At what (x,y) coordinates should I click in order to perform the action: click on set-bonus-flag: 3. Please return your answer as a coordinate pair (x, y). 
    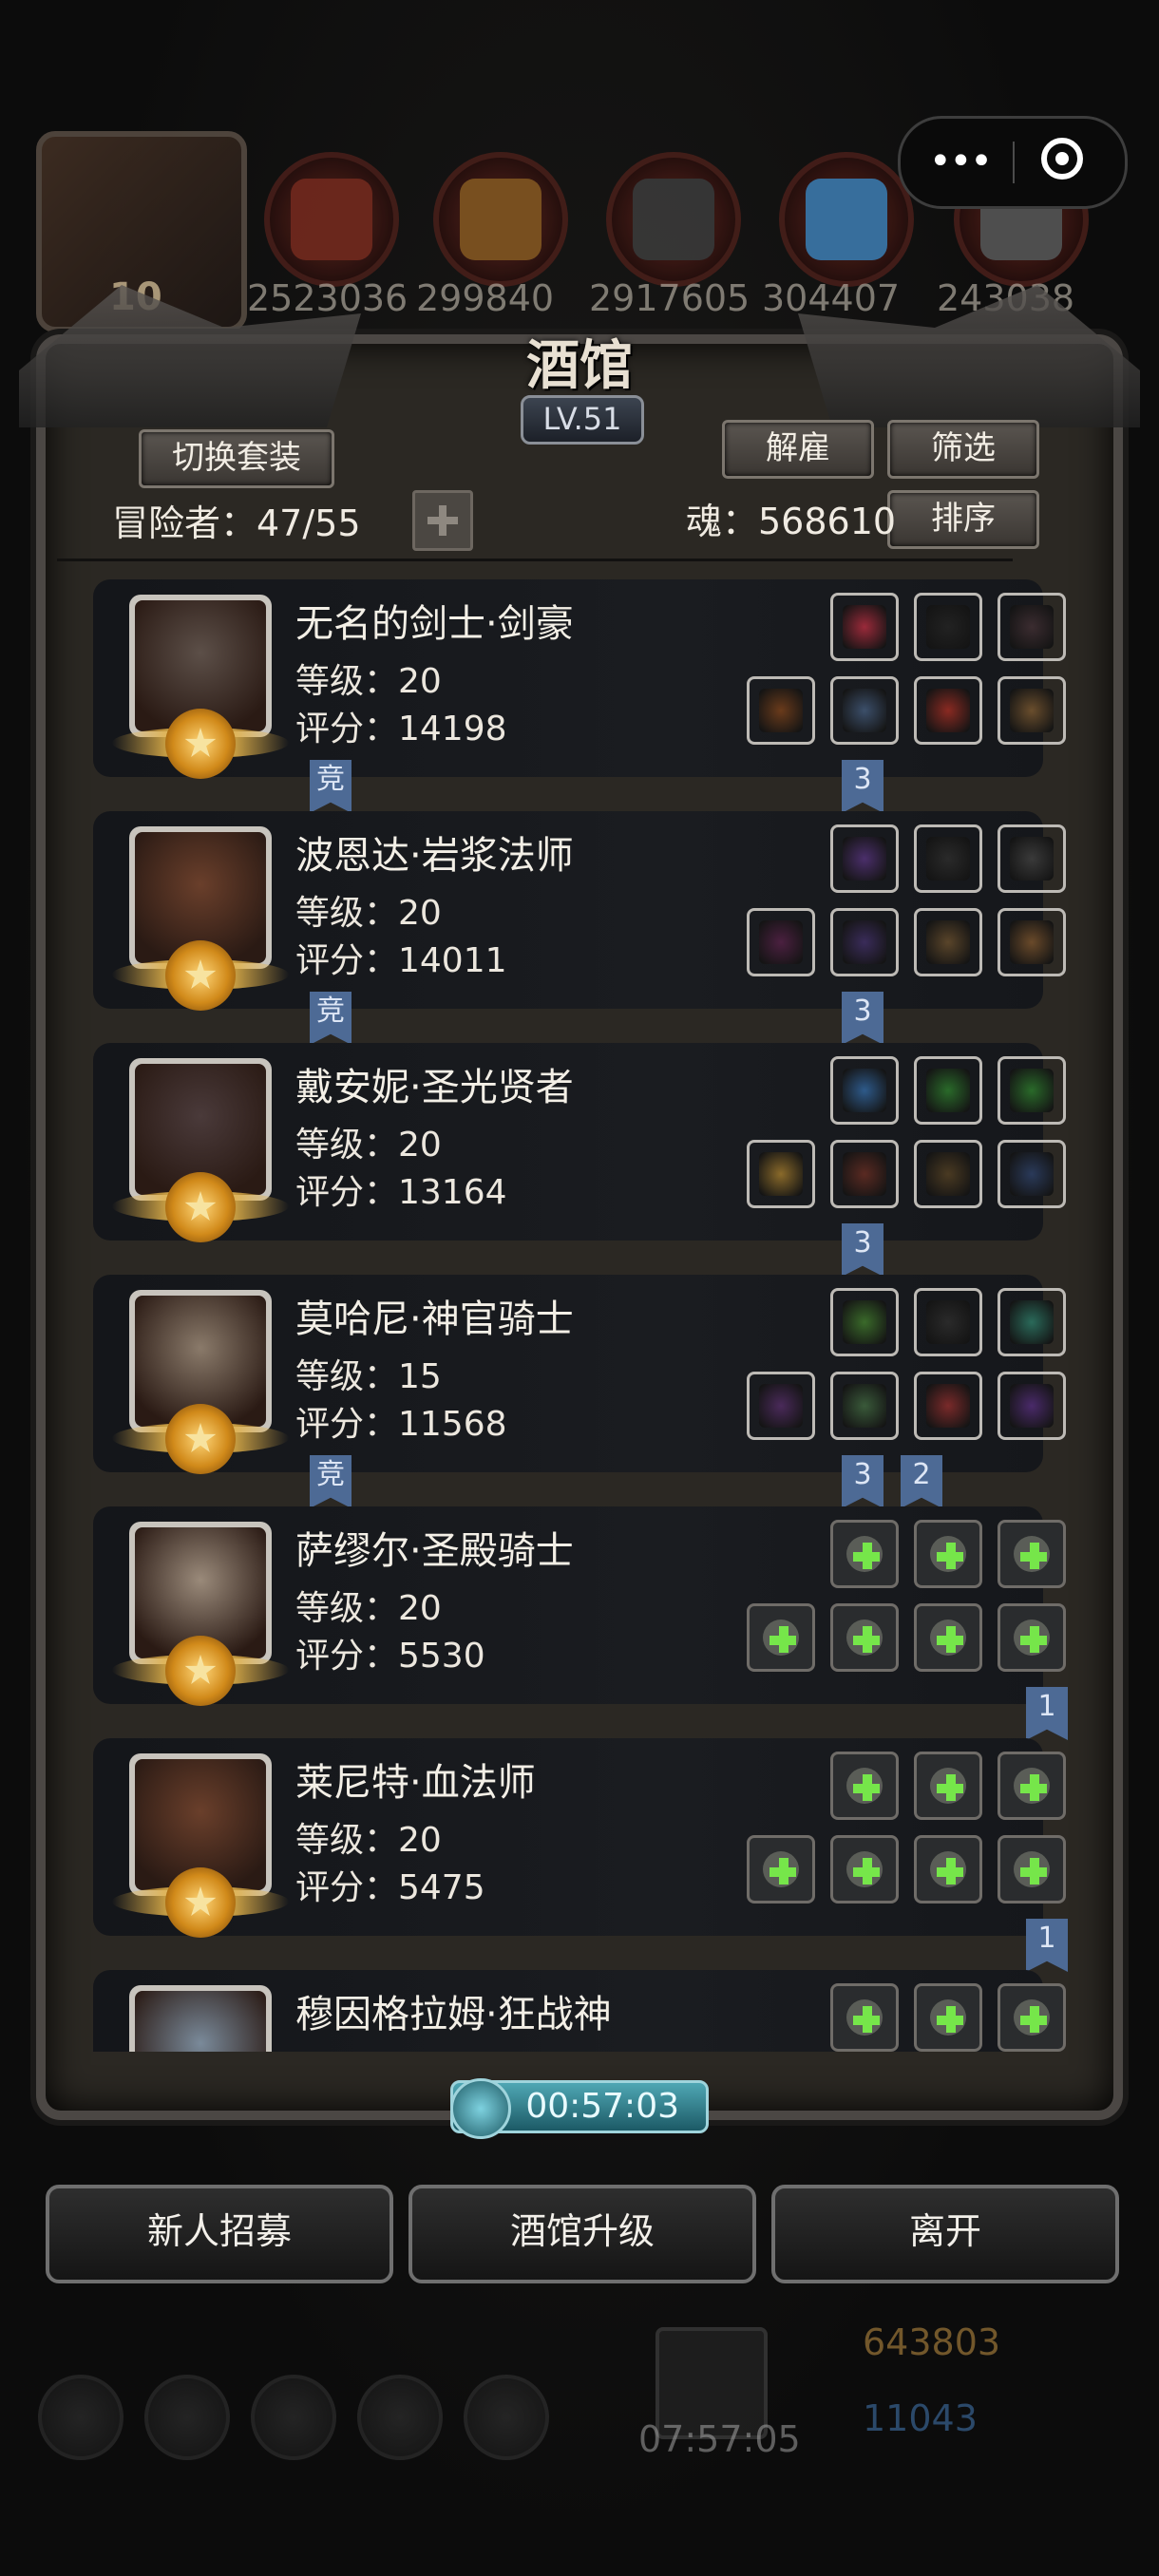
    Looking at the image, I should click on (863, 1018).